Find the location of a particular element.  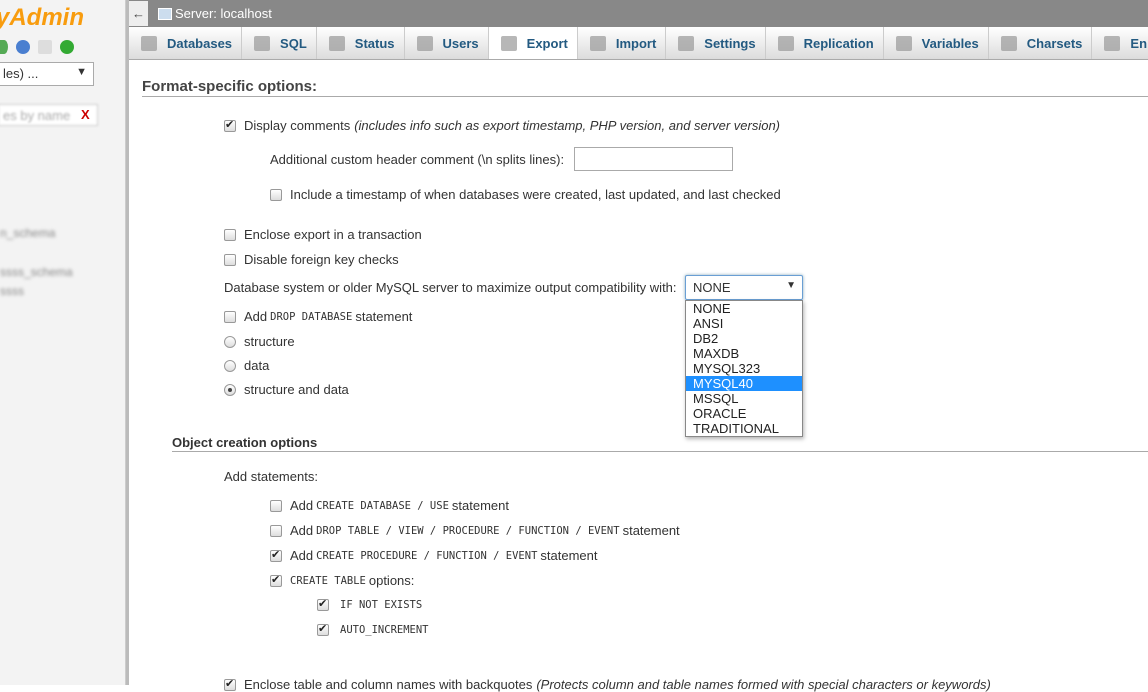

fk-checks-option: Disable foreign key checks is located at coordinates (311, 259).